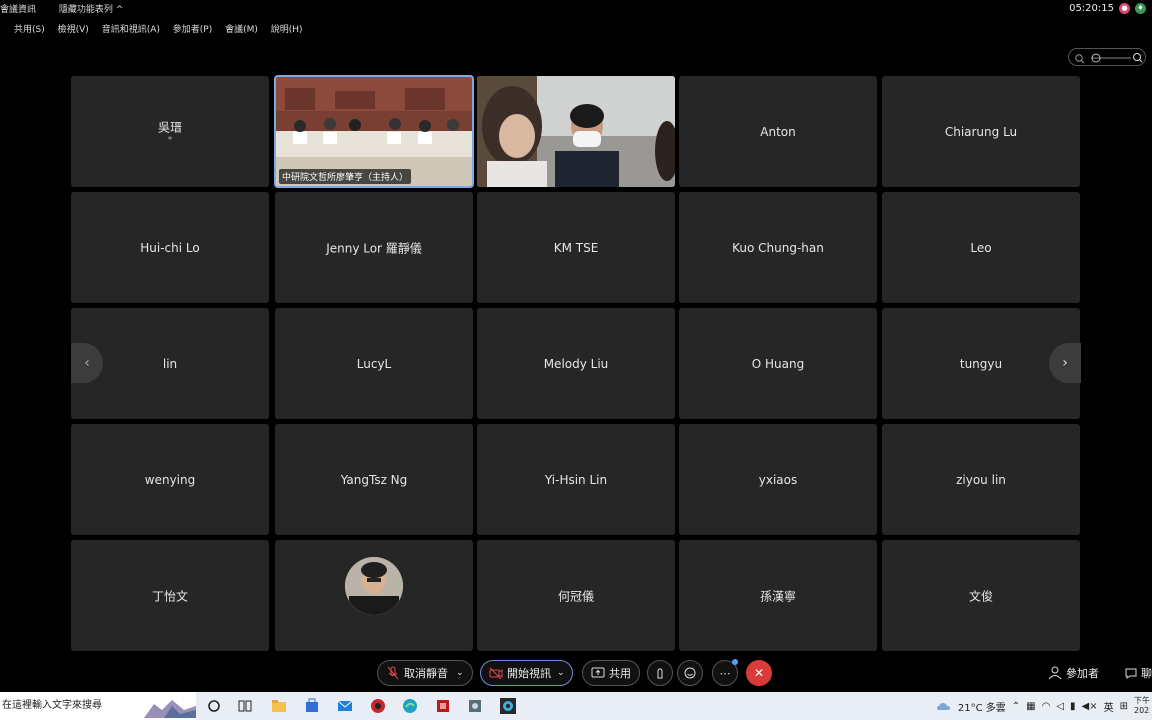 The image size is (1152, 720). I want to click on participant-tile: LucyL, so click(374, 363).